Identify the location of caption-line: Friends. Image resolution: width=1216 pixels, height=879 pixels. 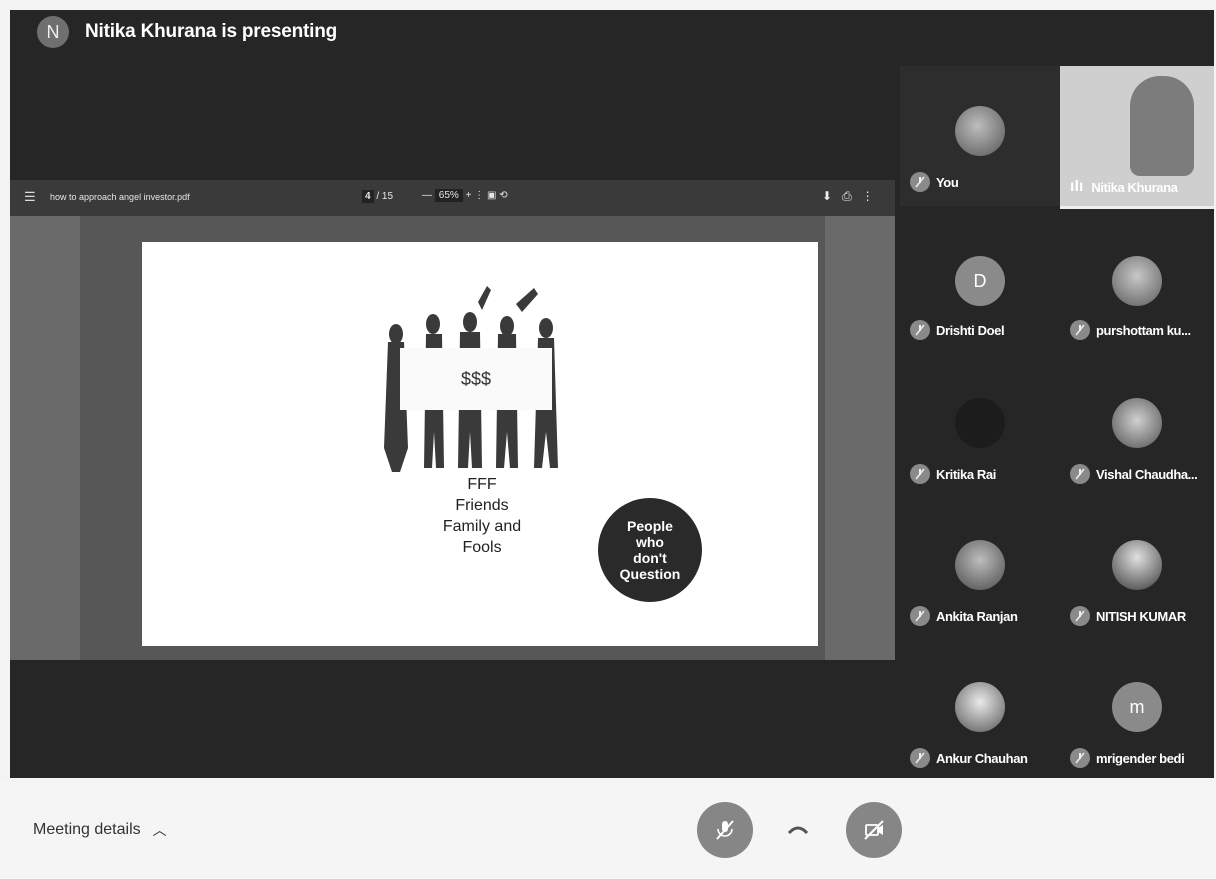
(482, 505).